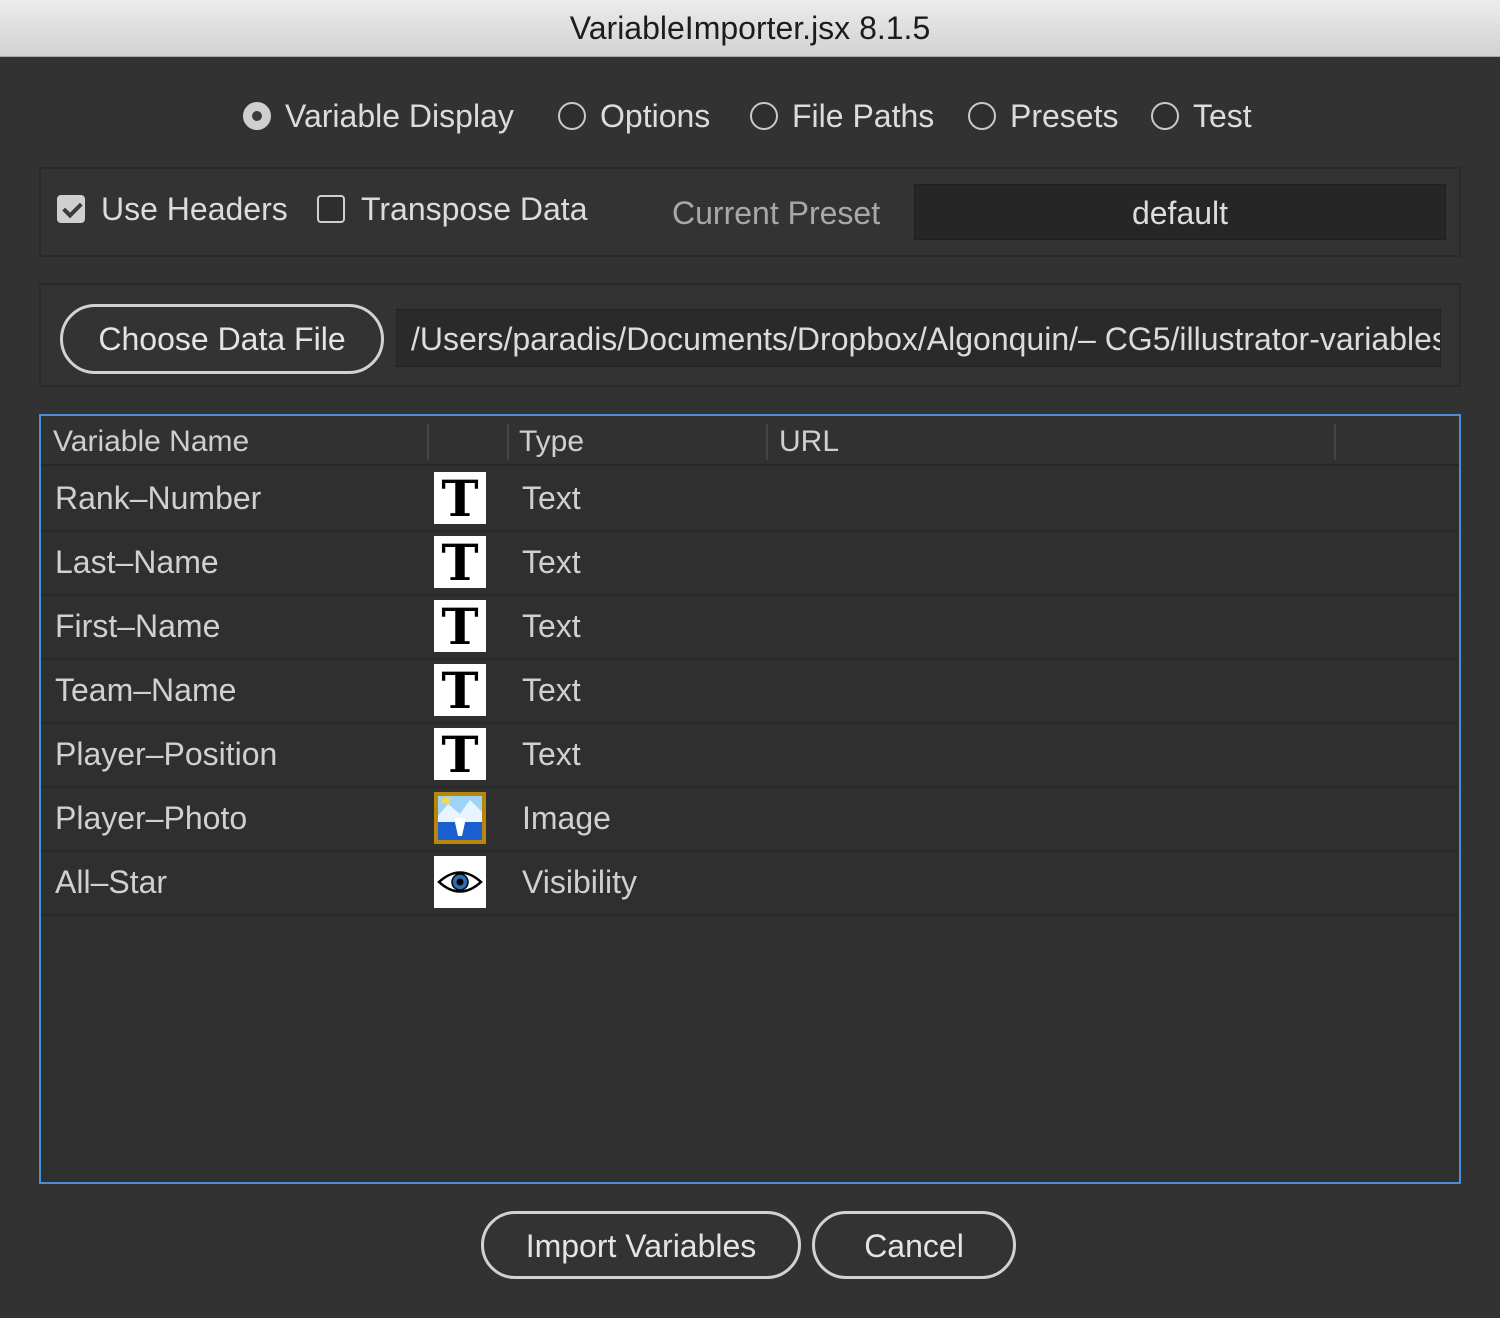 The width and height of the screenshot is (1500, 1318). What do you see at coordinates (776, 213) in the screenshot?
I see `current-preset-label: Current Preset` at bounding box center [776, 213].